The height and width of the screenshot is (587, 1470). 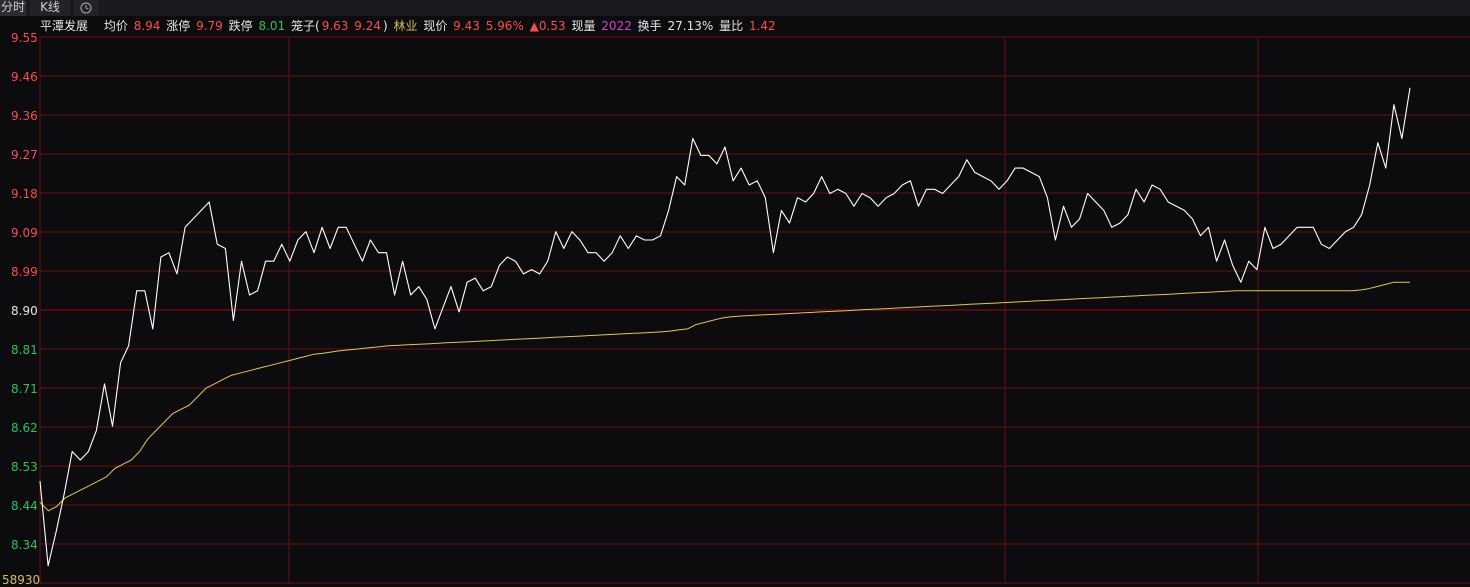 I want to click on y-tick-label: 9.36, so click(x=24, y=116).